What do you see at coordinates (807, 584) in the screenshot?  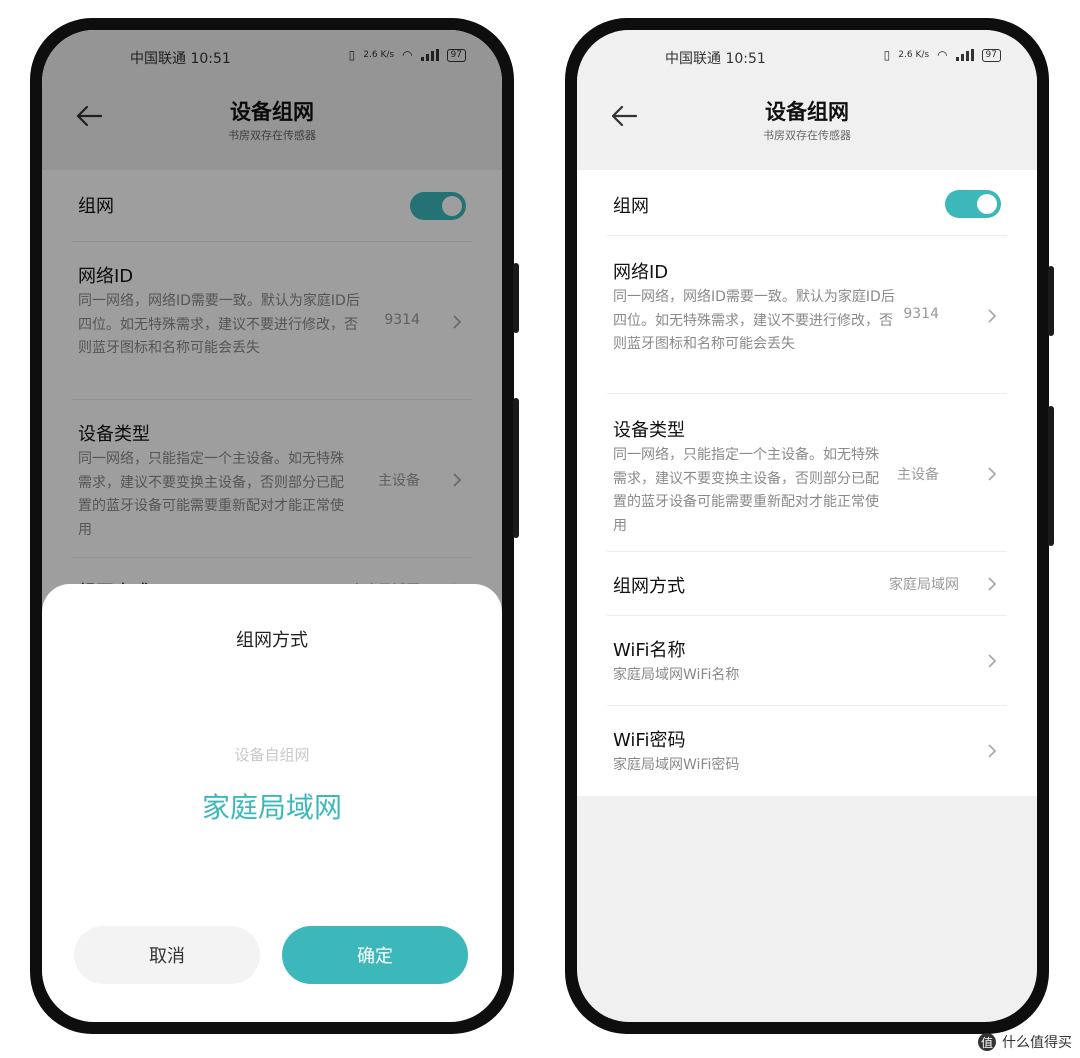 I see `network-mode-row: 组网方式 家庭局域网` at bounding box center [807, 584].